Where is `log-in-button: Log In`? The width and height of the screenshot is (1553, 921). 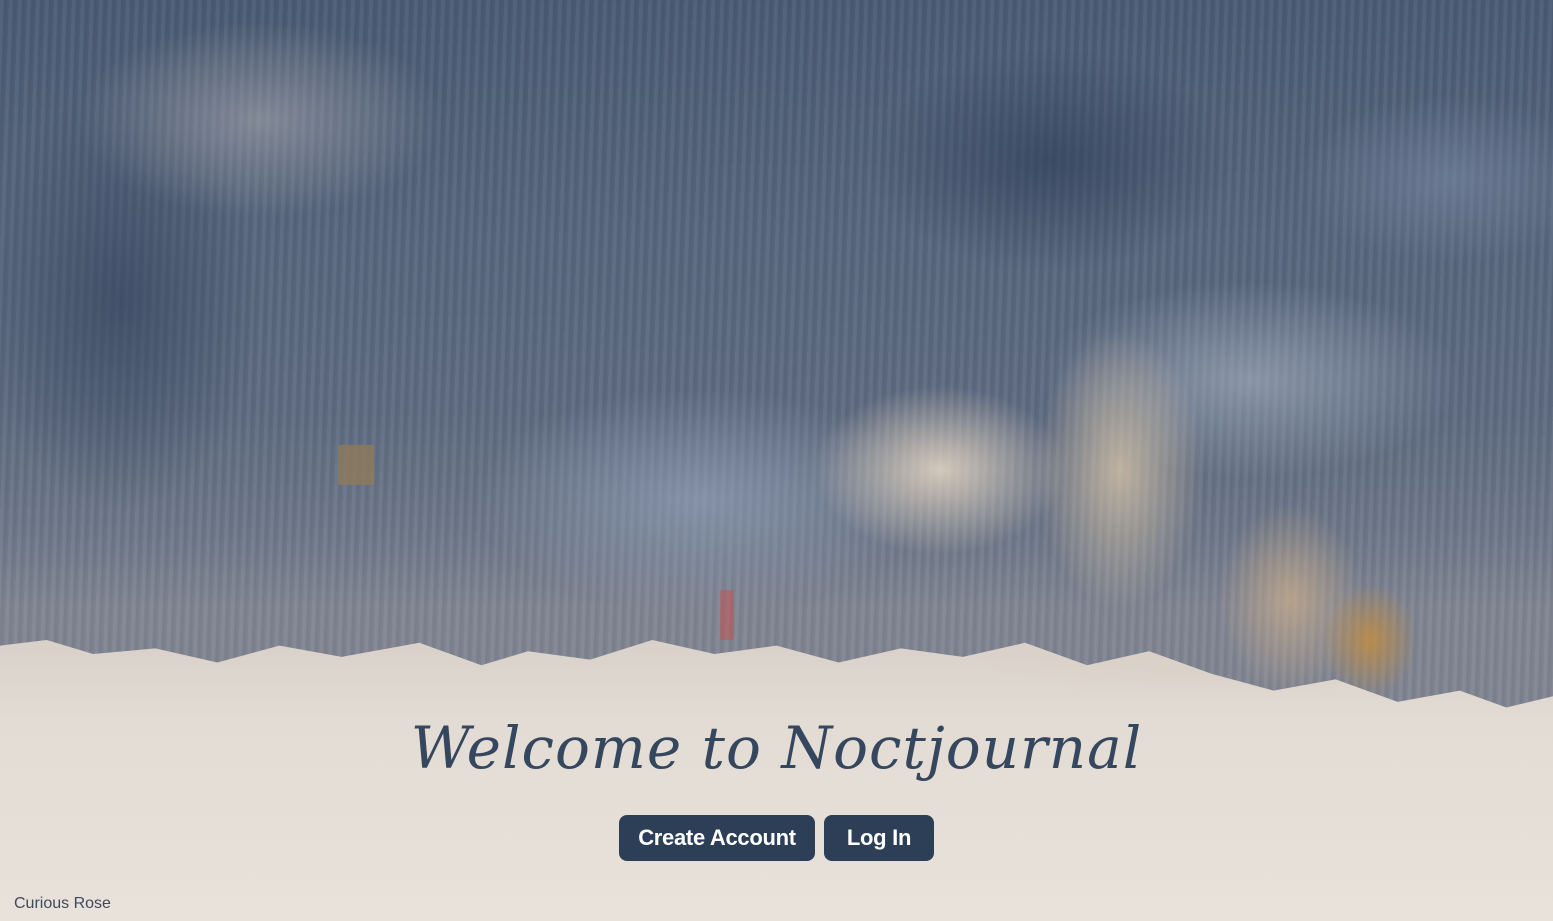
log-in-button: Log In is located at coordinates (879, 838).